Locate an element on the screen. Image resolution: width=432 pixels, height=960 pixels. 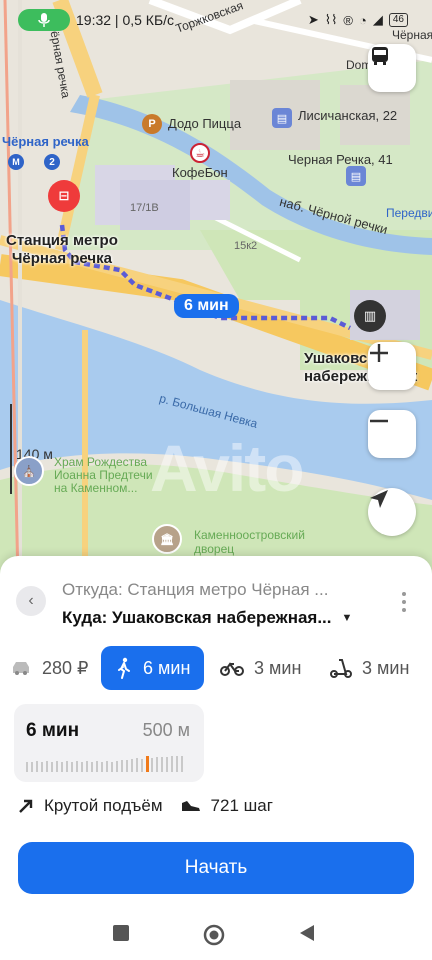
feature-steep-climb-label: Крутой подъём is located at coordinates (103, 805).